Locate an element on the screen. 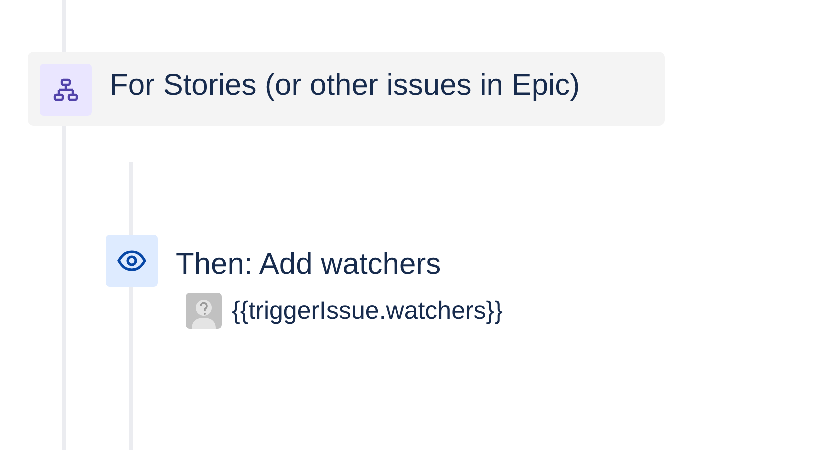 This screenshot has height=450, width=816. branch-card: For Stories (or other issues in Epic) is located at coordinates (346, 89).